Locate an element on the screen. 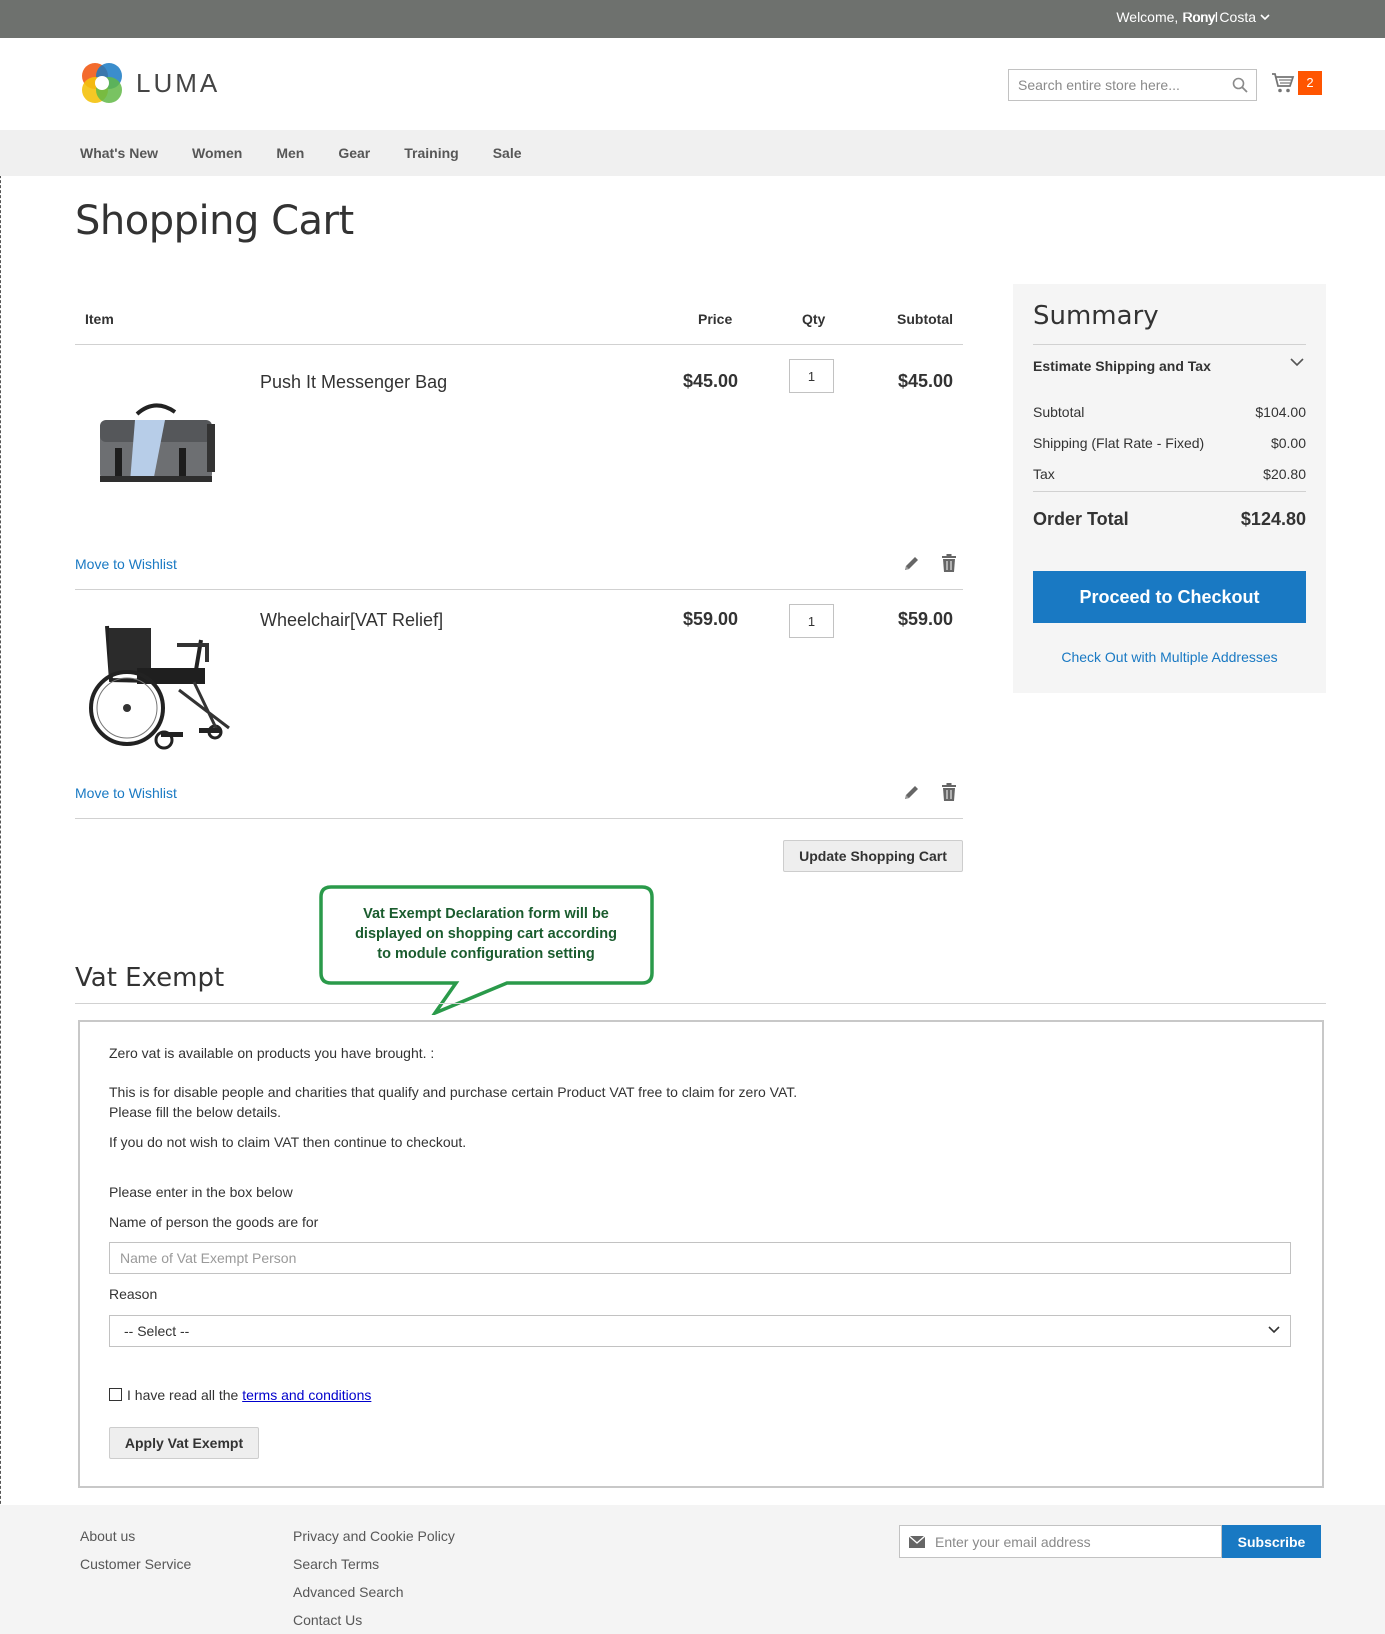 The height and width of the screenshot is (1634, 1385). vat-divider is located at coordinates (700, 1003).